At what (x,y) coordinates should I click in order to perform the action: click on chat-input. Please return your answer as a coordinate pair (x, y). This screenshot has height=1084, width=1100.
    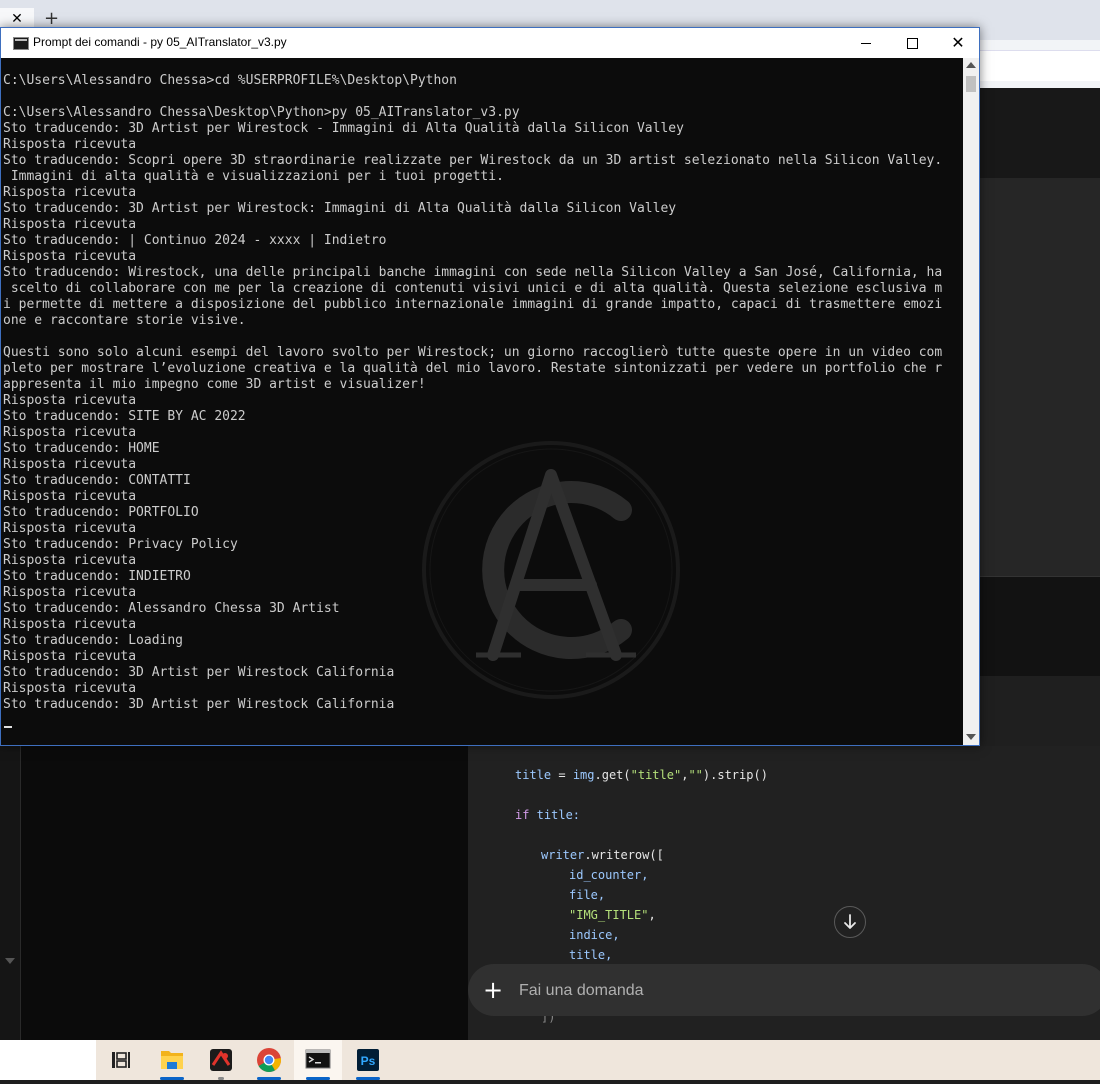
    Looking at the image, I should click on (719, 991).